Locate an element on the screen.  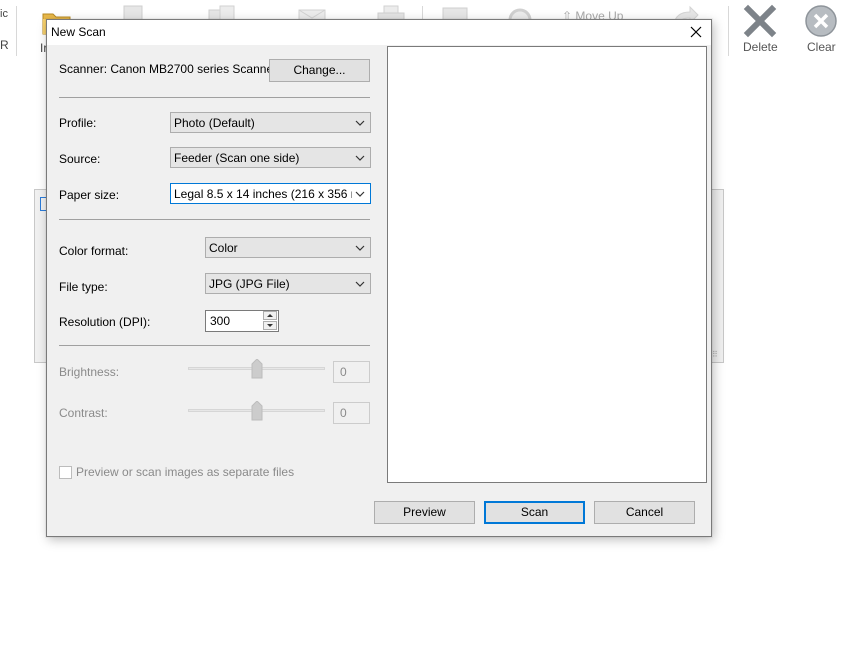
paper-size-select: Legal 8.5 x 14 inches (216 x 356 m is located at coordinates (270, 193).